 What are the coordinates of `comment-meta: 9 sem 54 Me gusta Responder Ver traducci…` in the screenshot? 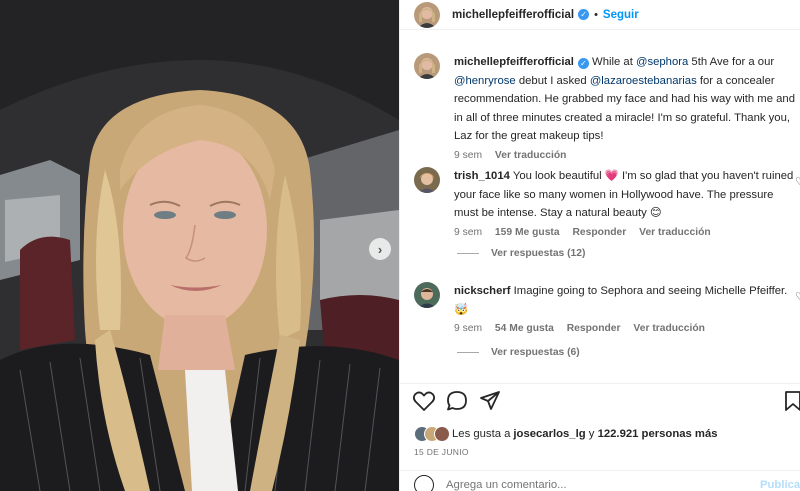 It's located at (626, 328).